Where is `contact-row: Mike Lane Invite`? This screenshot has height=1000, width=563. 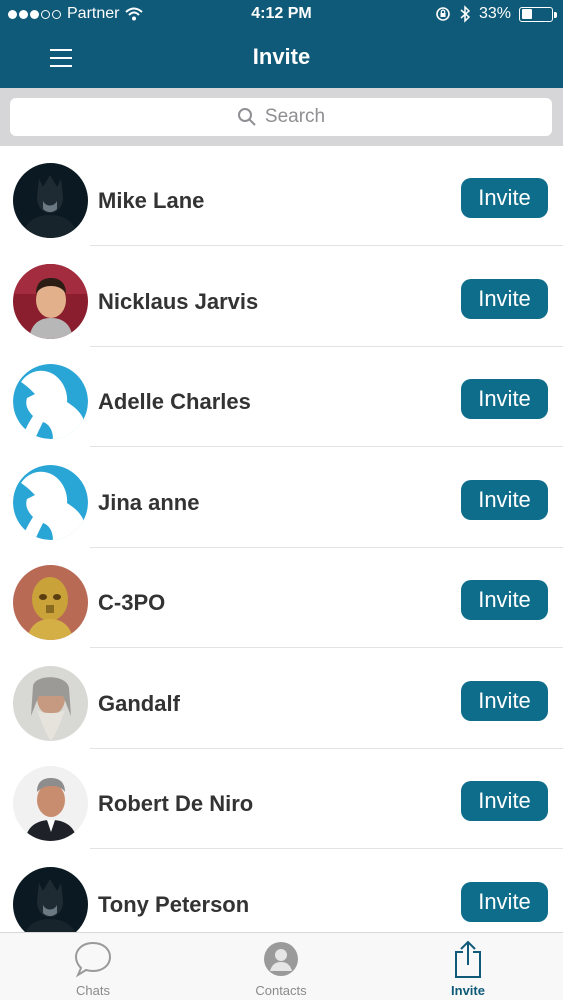 contact-row: Mike Lane Invite is located at coordinates (281, 196).